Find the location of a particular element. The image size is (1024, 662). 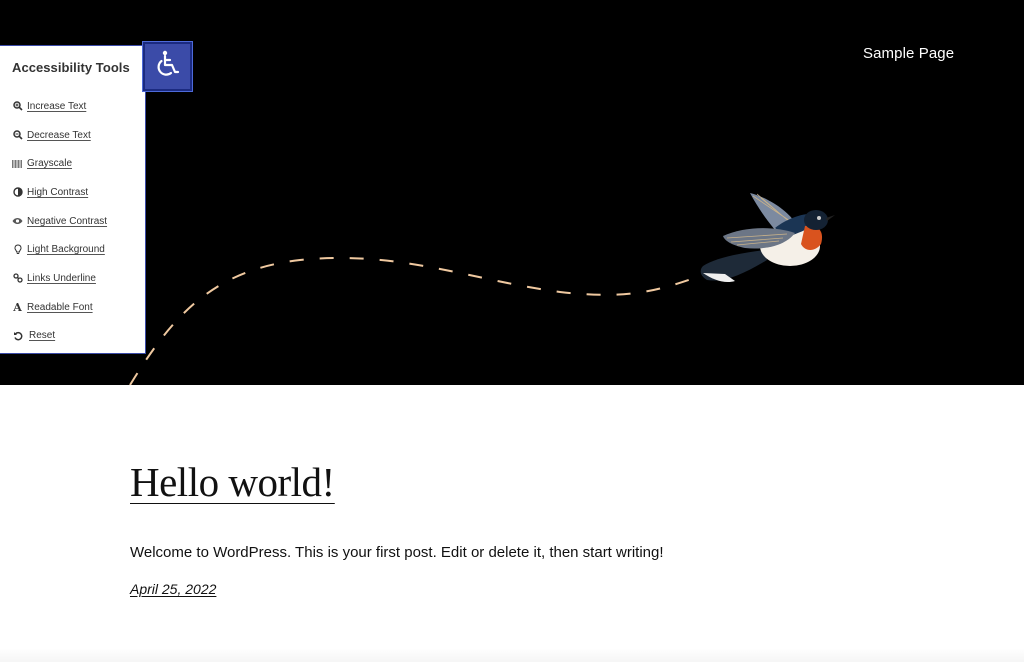

a11y-item-decrease-text: Decrease Text is located at coordinates (78, 135).